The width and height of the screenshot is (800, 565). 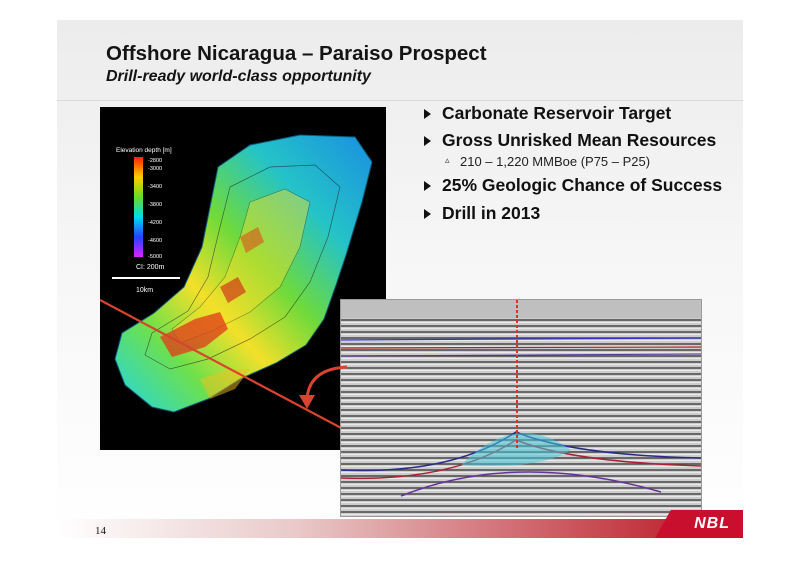 What do you see at coordinates (144, 150) in the screenshot?
I see `legend-title: Elevation depth [m]` at bounding box center [144, 150].